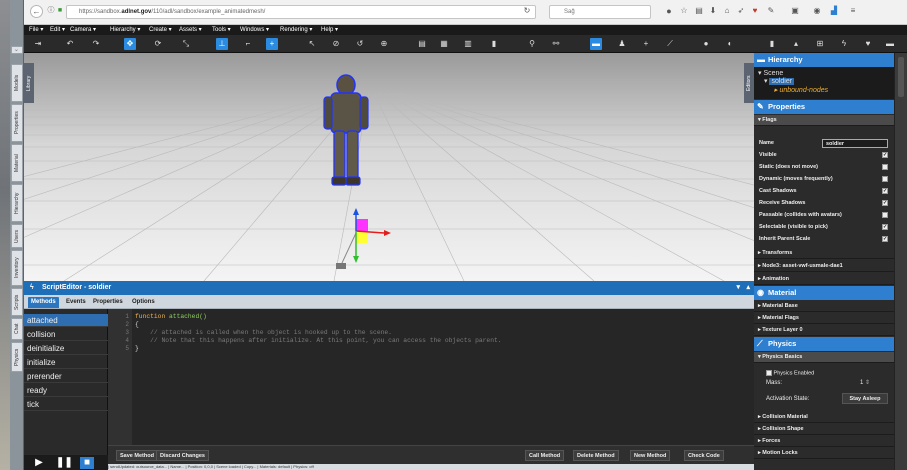 This screenshot has height=470, width=907. Describe the element at coordinates (17, 357) in the screenshot. I see `side-tab-physics: Physics` at that location.